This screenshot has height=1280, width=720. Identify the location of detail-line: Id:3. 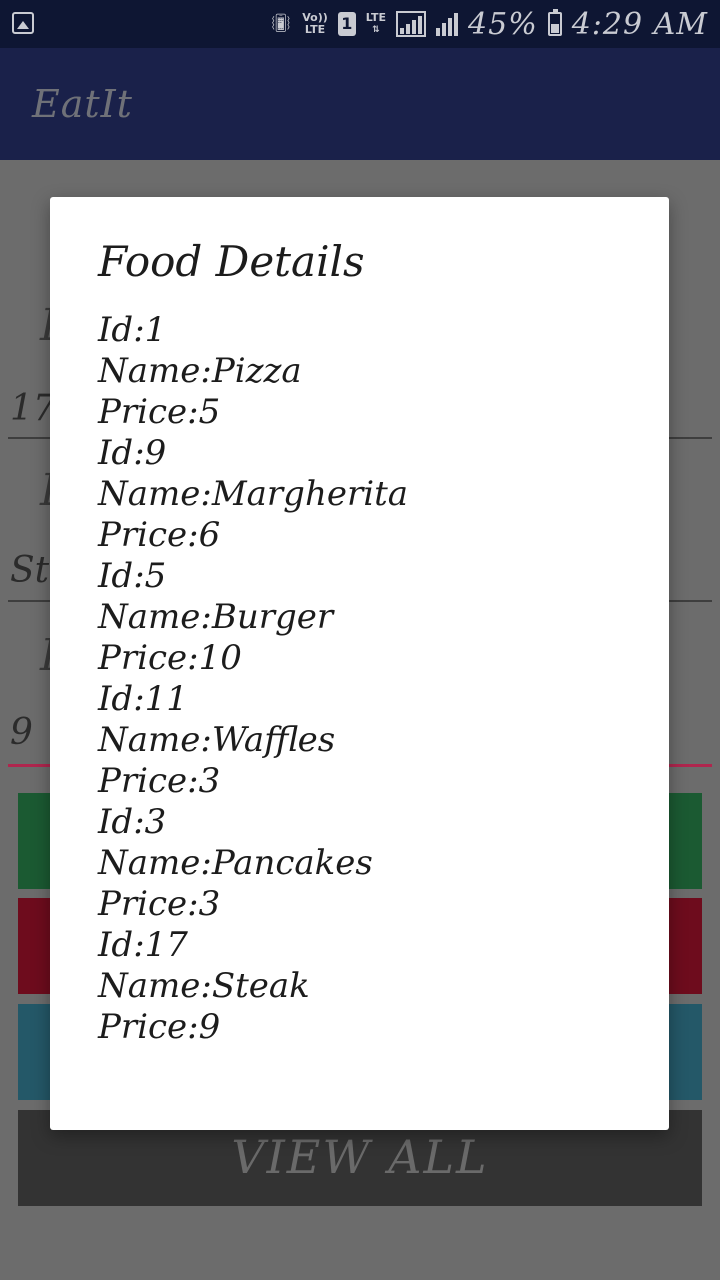
(132, 822).